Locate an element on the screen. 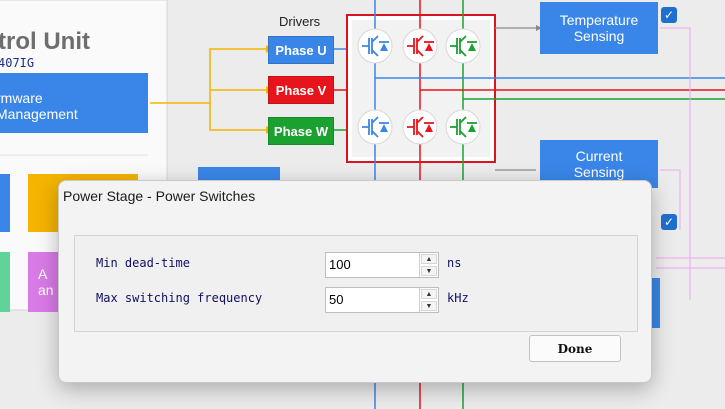 The width and height of the screenshot is (725, 409). phase-w-label: Phase W is located at coordinates (301, 131).